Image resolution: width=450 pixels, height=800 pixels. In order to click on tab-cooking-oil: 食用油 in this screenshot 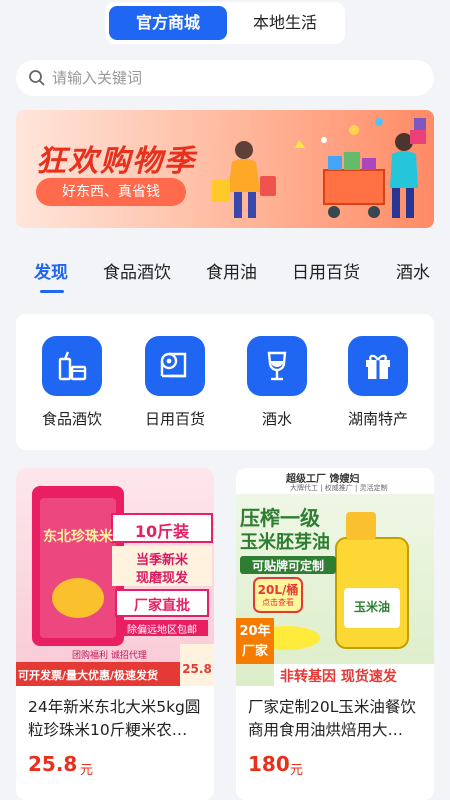, I will do `click(231, 270)`.